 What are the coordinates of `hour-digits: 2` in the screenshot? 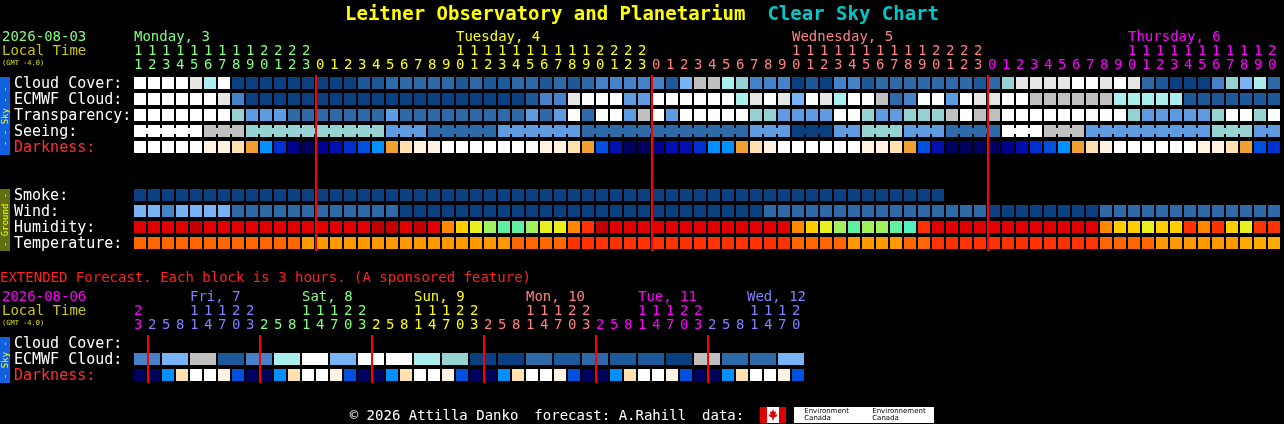 It's located at (141, 310).